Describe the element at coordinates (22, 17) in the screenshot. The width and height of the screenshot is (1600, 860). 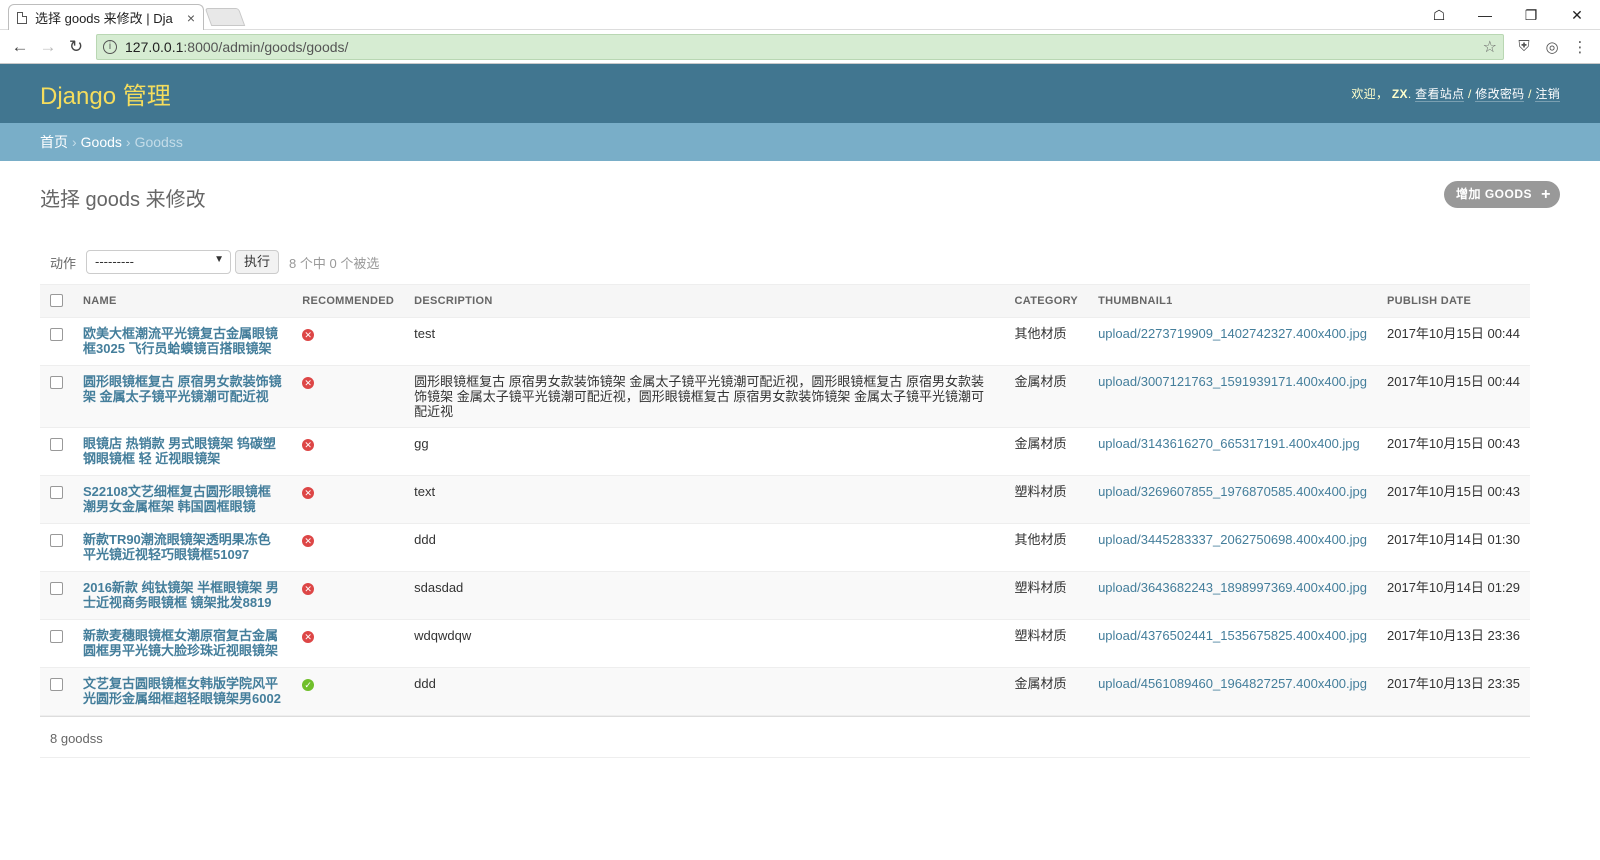
I see `page-icon` at that location.